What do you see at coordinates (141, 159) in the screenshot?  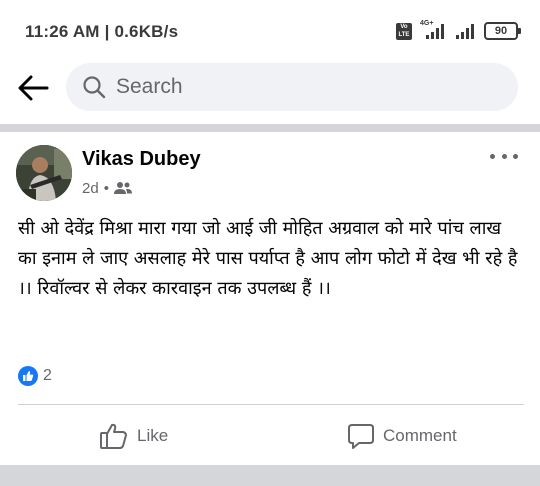 I see `author-name: Vikas Dubey` at bounding box center [141, 159].